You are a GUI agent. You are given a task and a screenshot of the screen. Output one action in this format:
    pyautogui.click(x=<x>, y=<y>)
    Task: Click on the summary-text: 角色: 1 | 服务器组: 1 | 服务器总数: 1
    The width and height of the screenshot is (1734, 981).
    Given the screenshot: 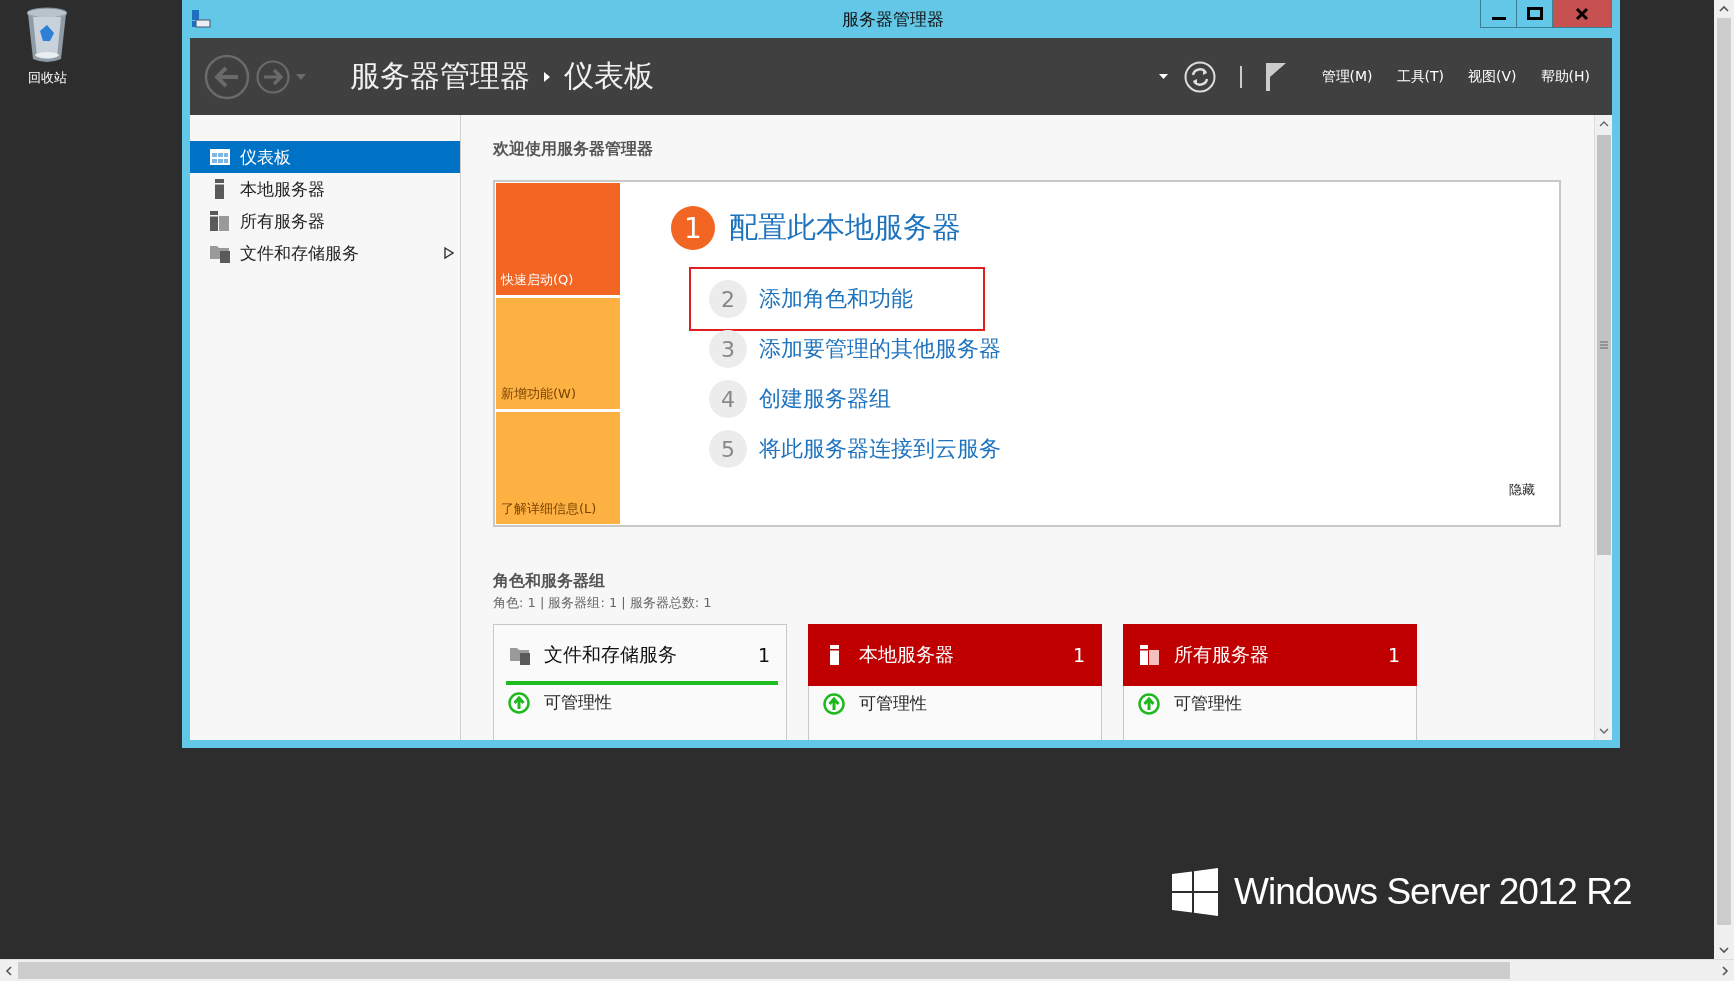 What is the action you would take?
    pyautogui.click(x=603, y=603)
    